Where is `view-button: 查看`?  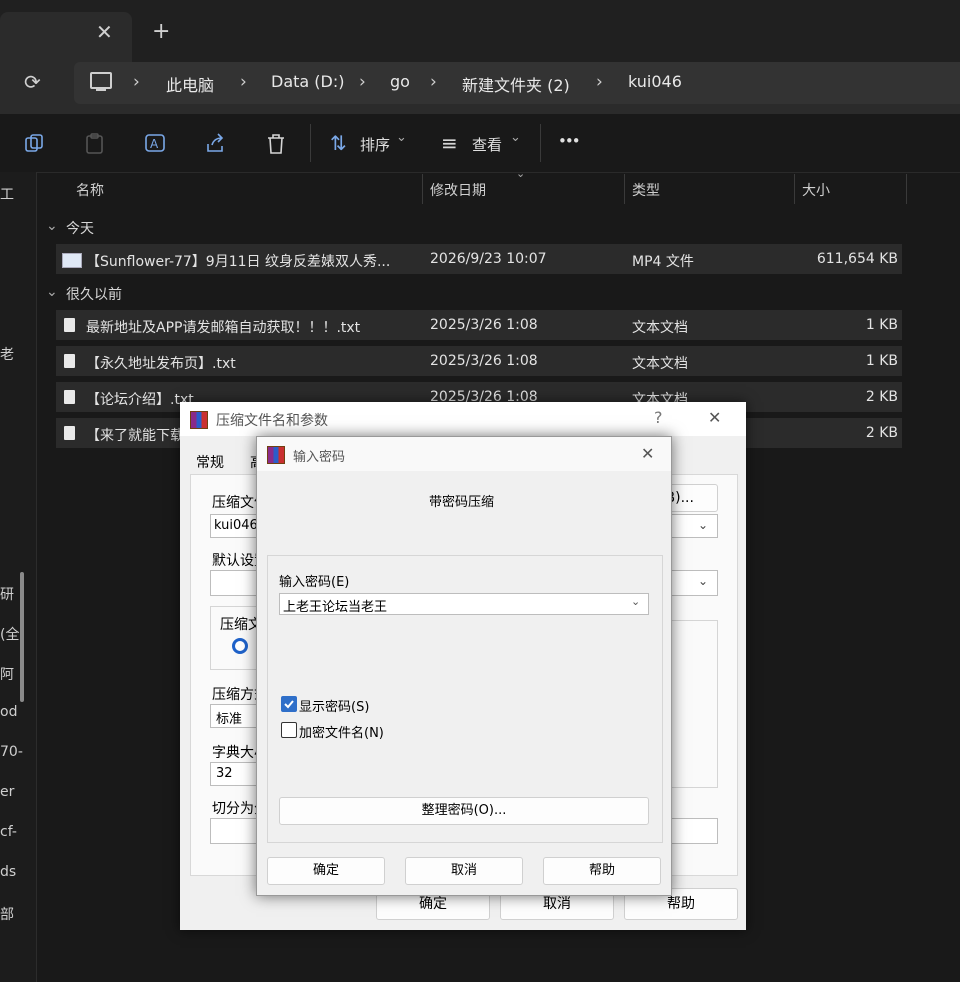
view-button: 查看 is located at coordinates (487, 144).